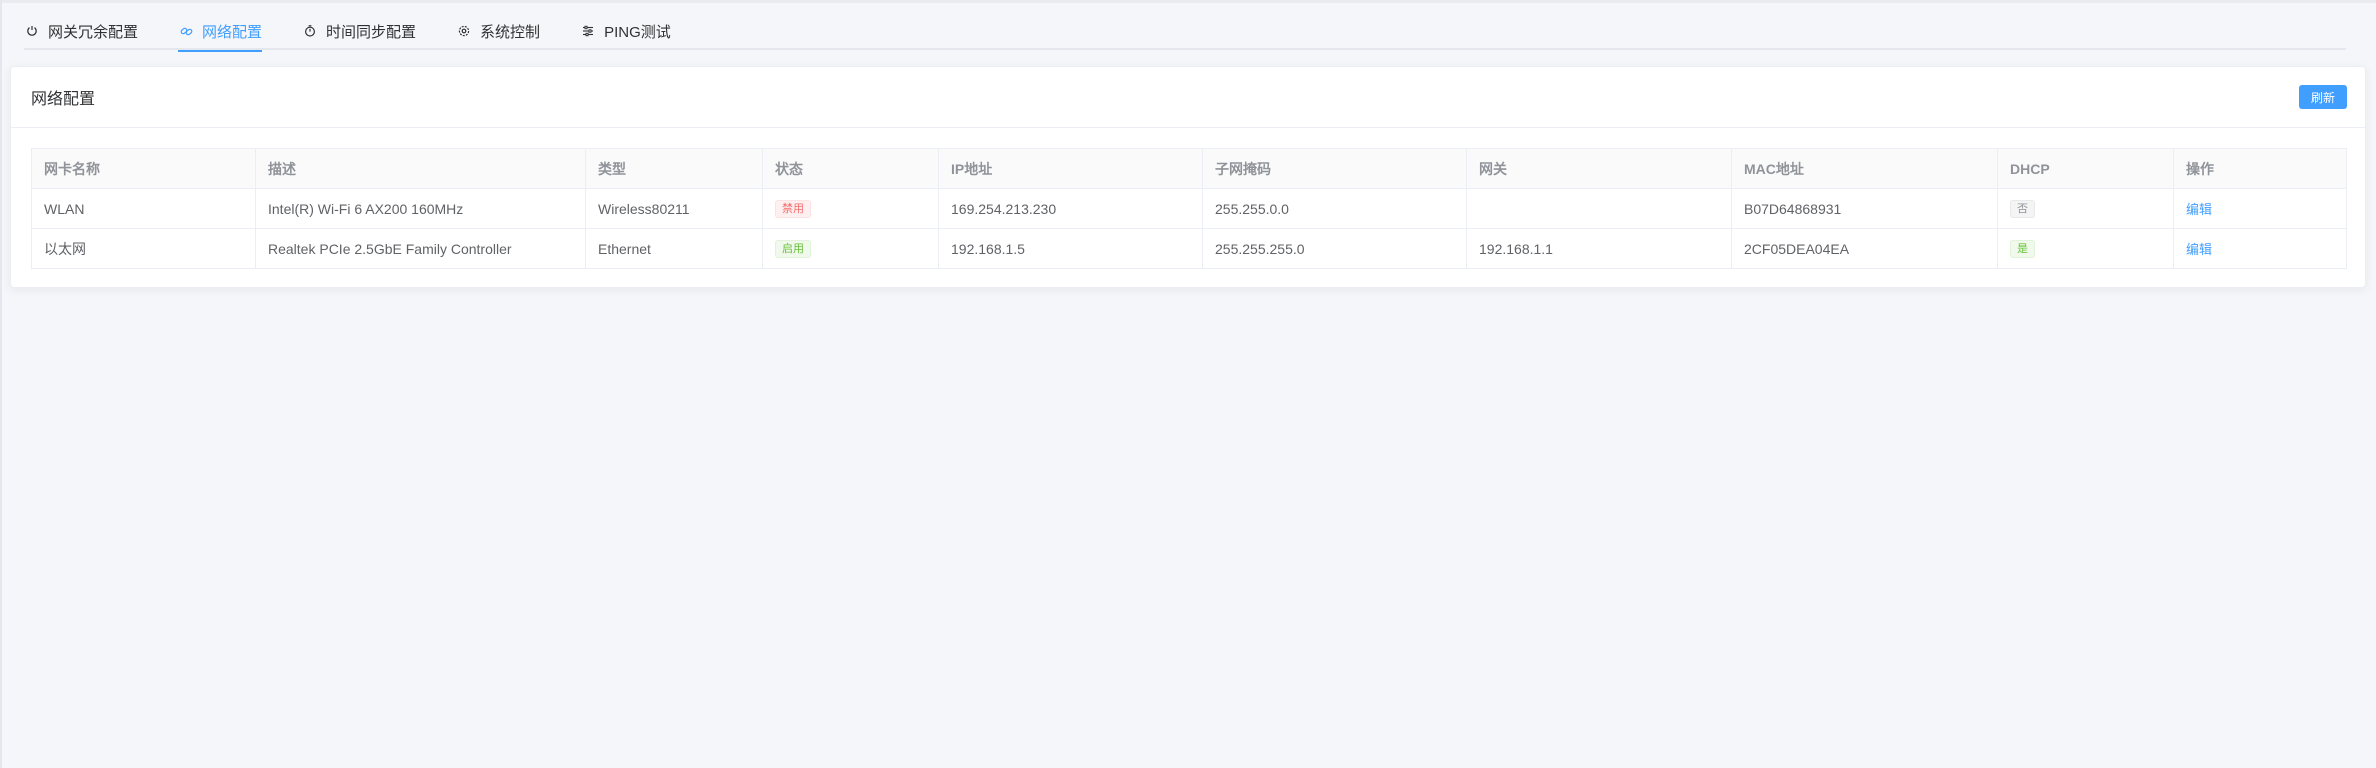 The image size is (2376, 768). Describe the element at coordinates (1599, 168) in the screenshot. I see `column-header: 网关` at that location.